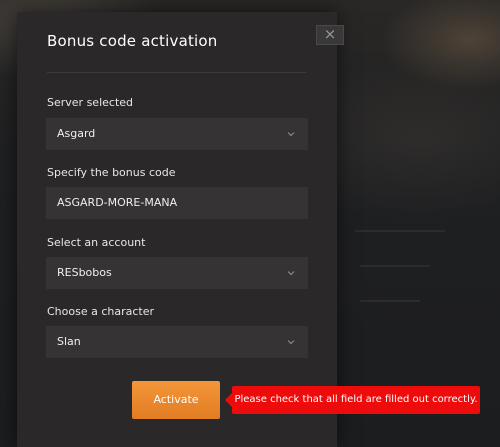 This screenshot has height=447, width=500. What do you see at coordinates (176, 72) in the screenshot?
I see `title-divider` at bounding box center [176, 72].